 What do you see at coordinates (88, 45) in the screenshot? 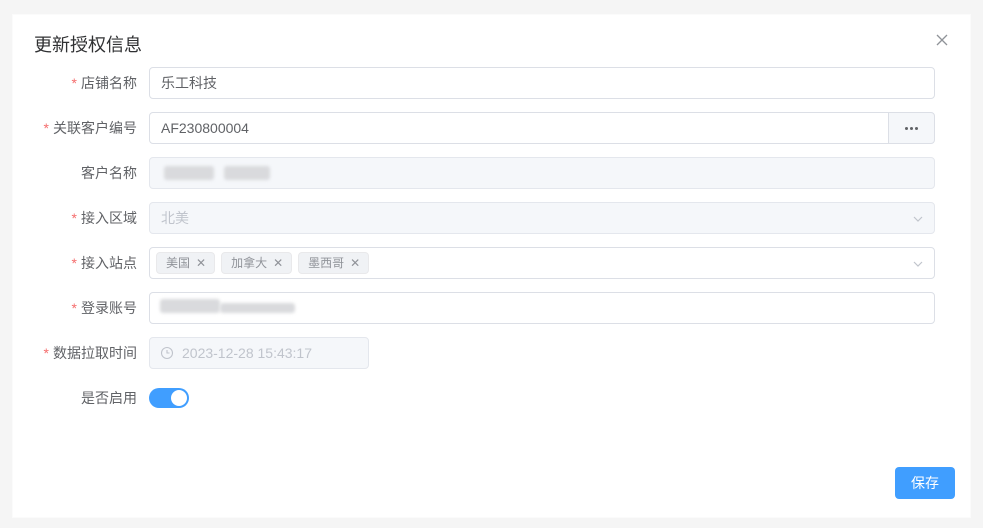
I see `dialog-title: 更新授权信息` at bounding box center [88, 45].